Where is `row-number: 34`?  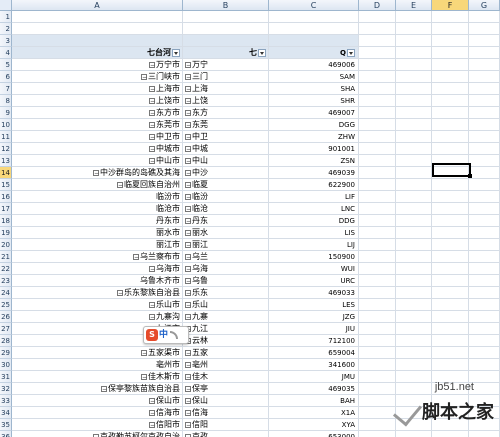
row-number: 34 is located at coordinates (6, 413).